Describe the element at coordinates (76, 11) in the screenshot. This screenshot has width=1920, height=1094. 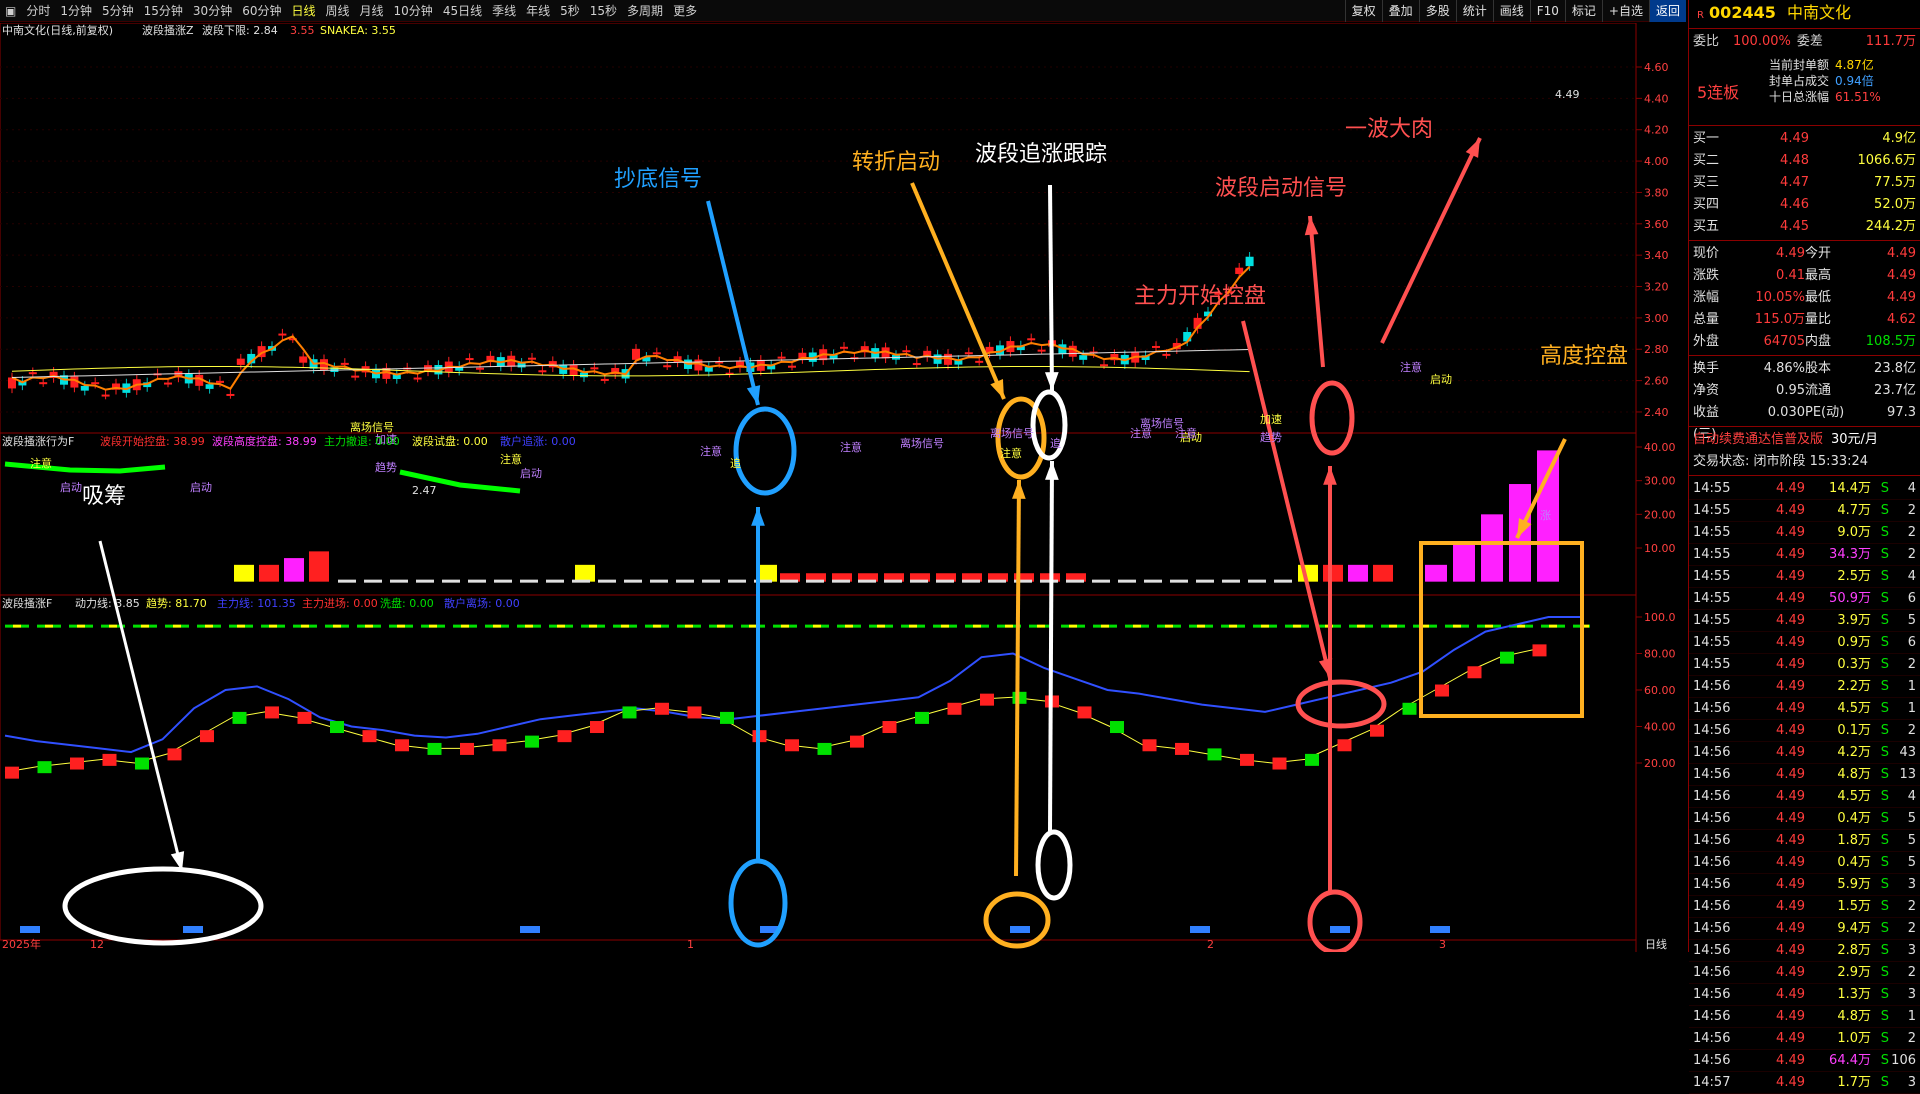
I see `period-1: 1分钟` at that location.